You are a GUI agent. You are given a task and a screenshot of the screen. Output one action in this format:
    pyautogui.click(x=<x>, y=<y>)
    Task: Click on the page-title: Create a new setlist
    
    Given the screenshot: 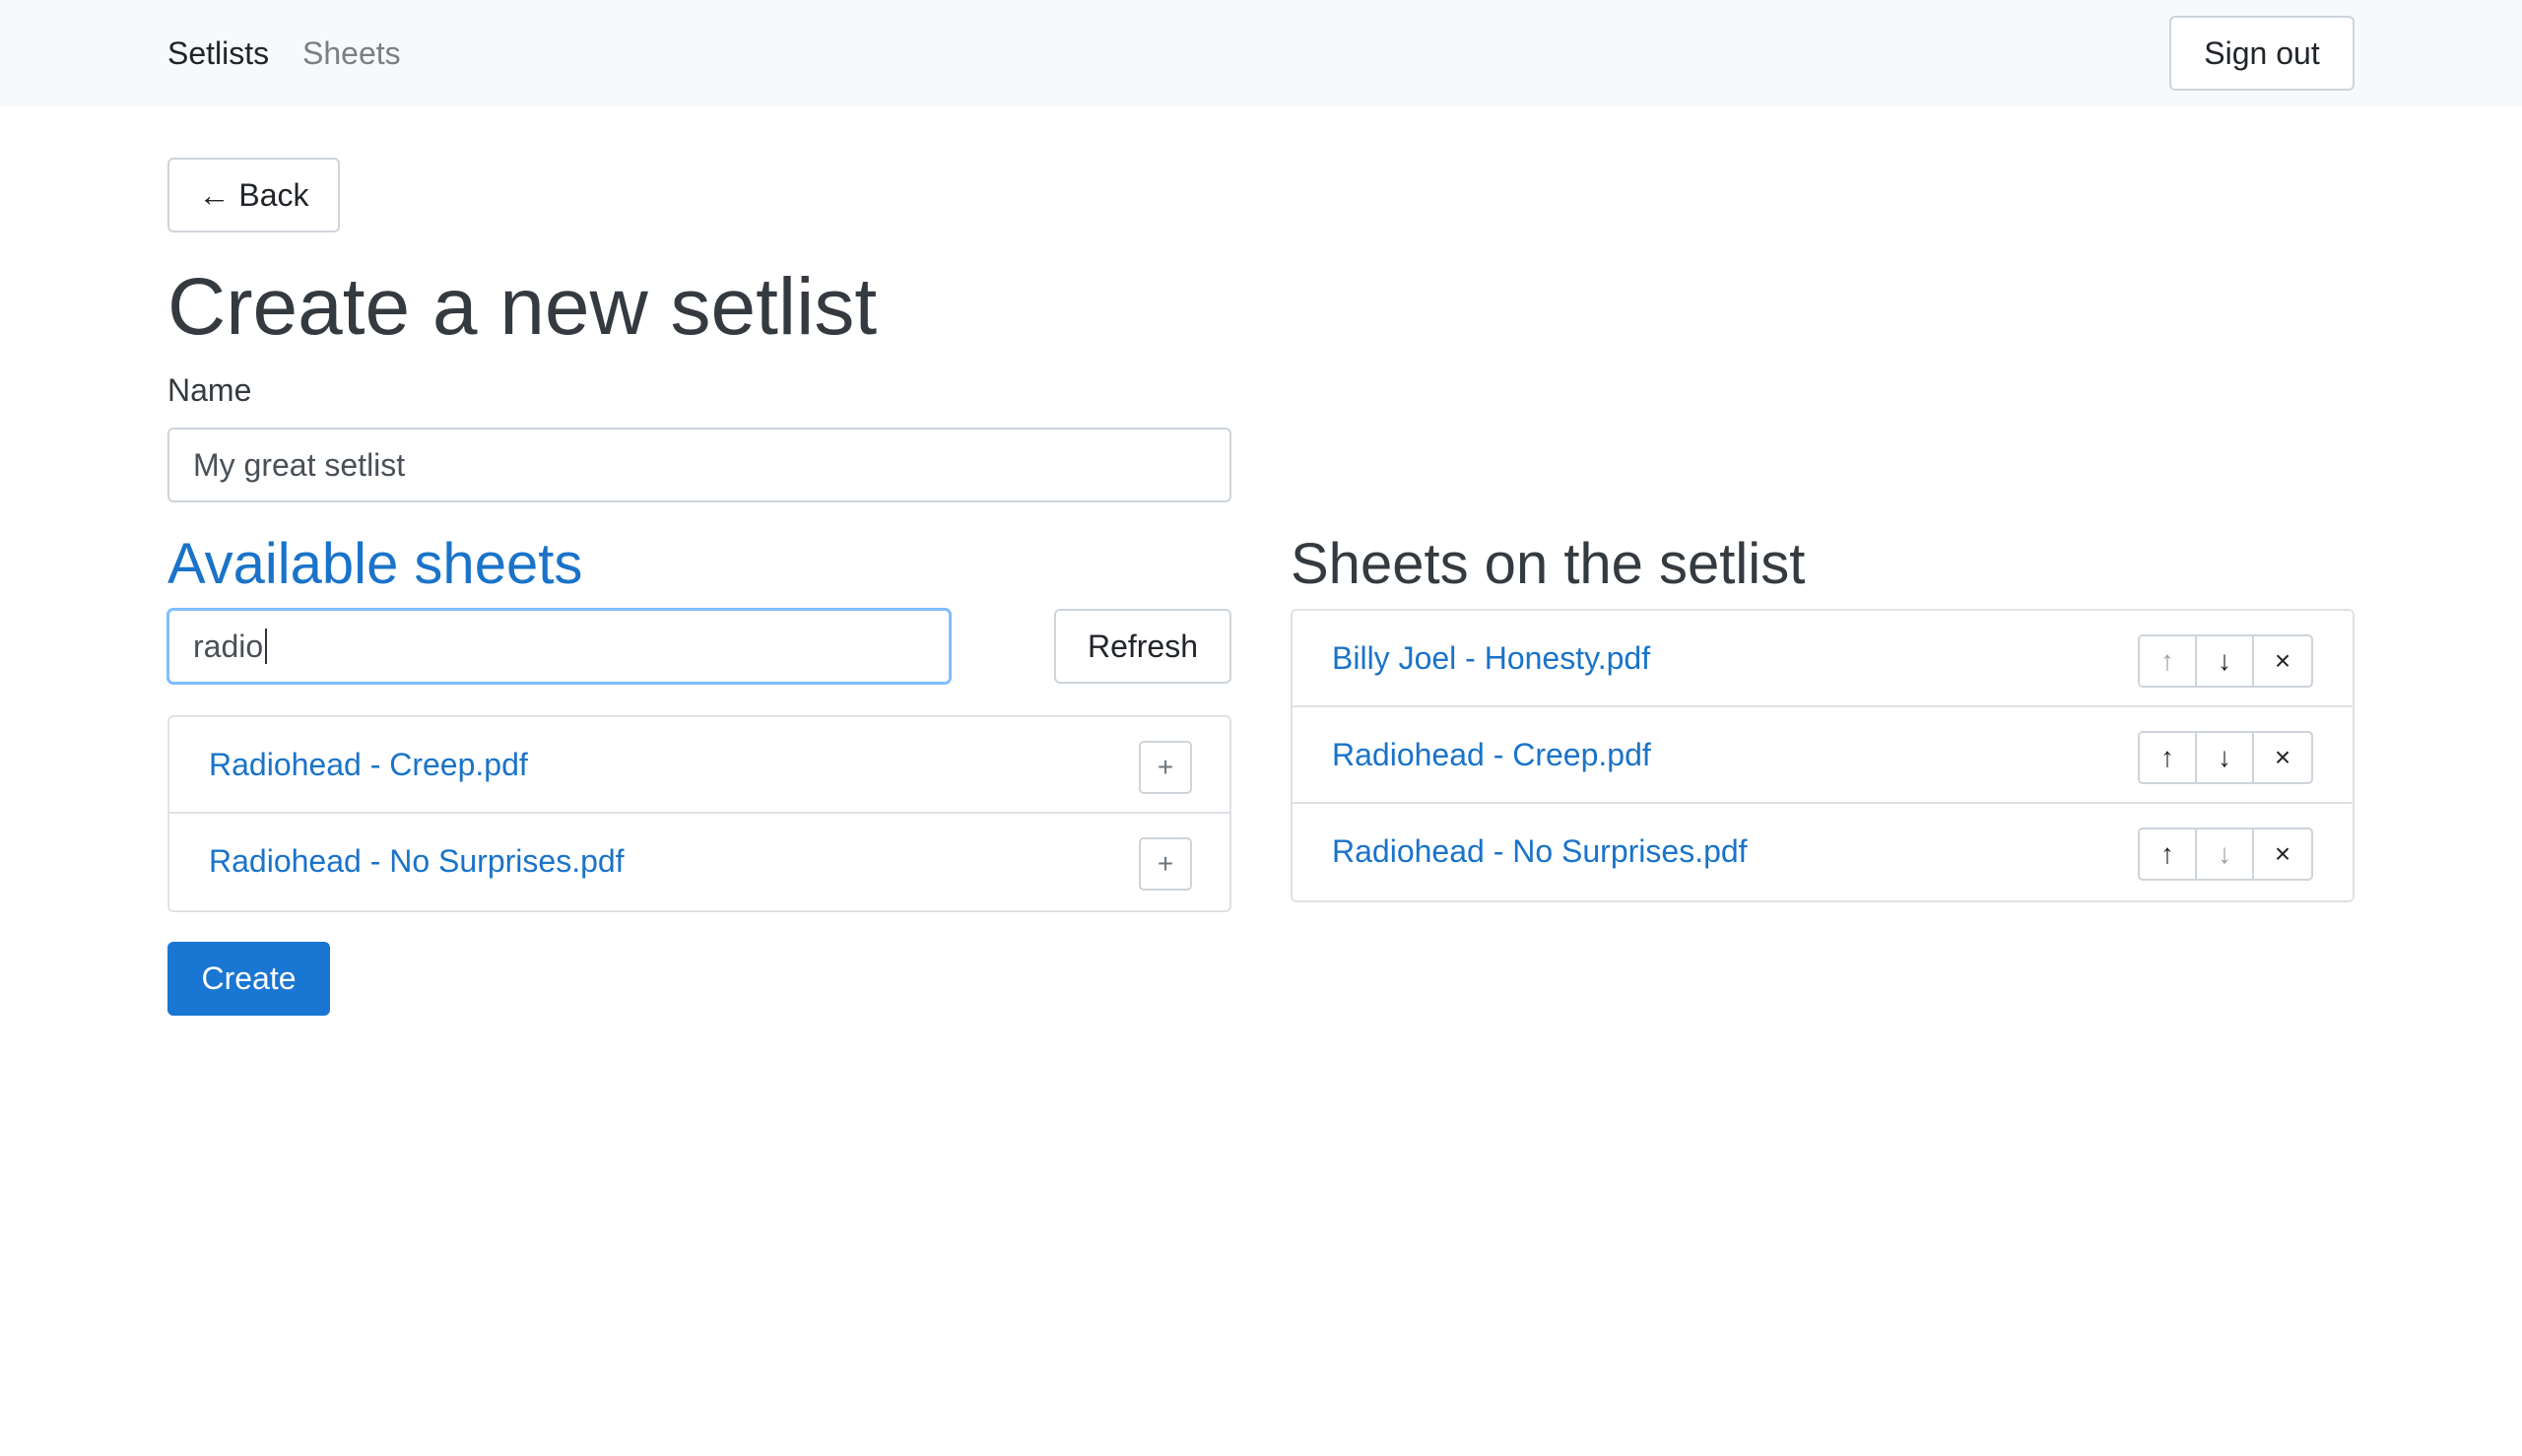 What is the action you would take?
    pyautogui.click(x=522, y=307)
    